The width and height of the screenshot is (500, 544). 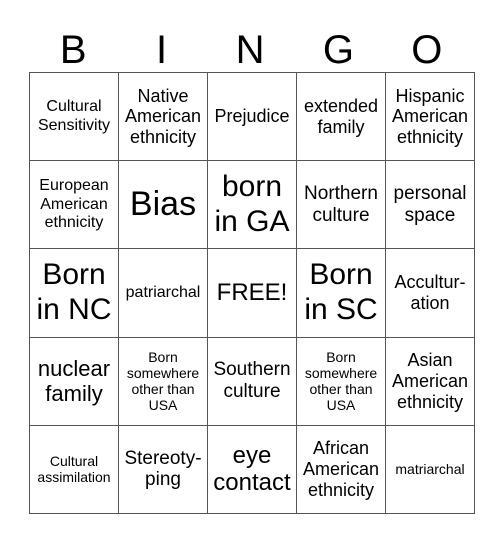 What do you see at coordinates (74, 381) in the screenshot?
I see `bingo-cell: nuclear family` at bounding box center [74, 381].